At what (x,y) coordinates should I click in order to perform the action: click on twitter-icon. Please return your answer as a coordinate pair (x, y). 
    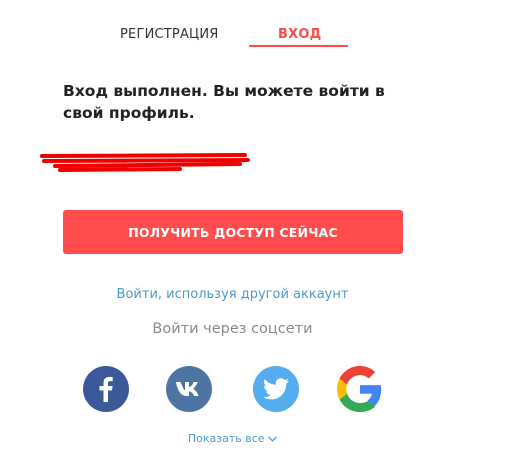
    Looking at the image, I should click on (276, 389).